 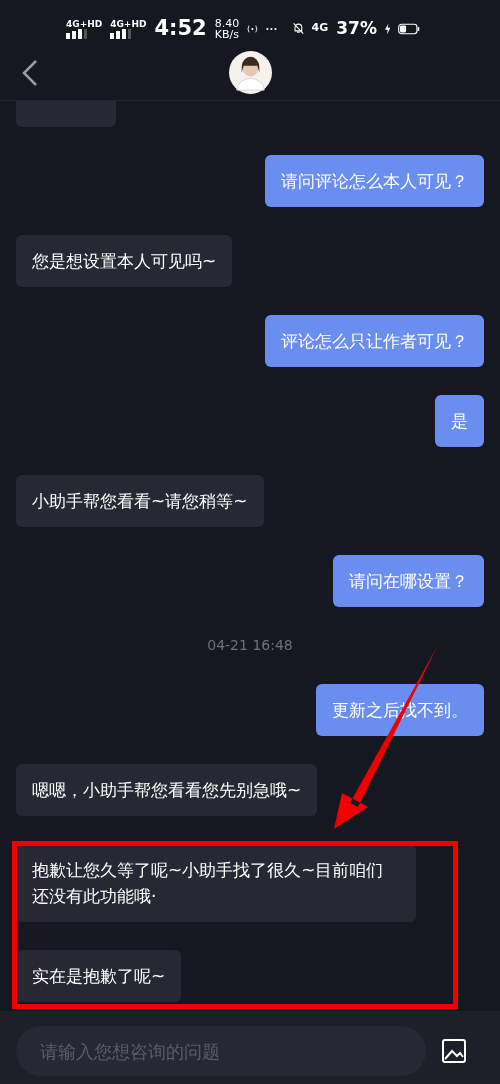 I want to click on mute-bell-icon, so click(x=298, y=28).